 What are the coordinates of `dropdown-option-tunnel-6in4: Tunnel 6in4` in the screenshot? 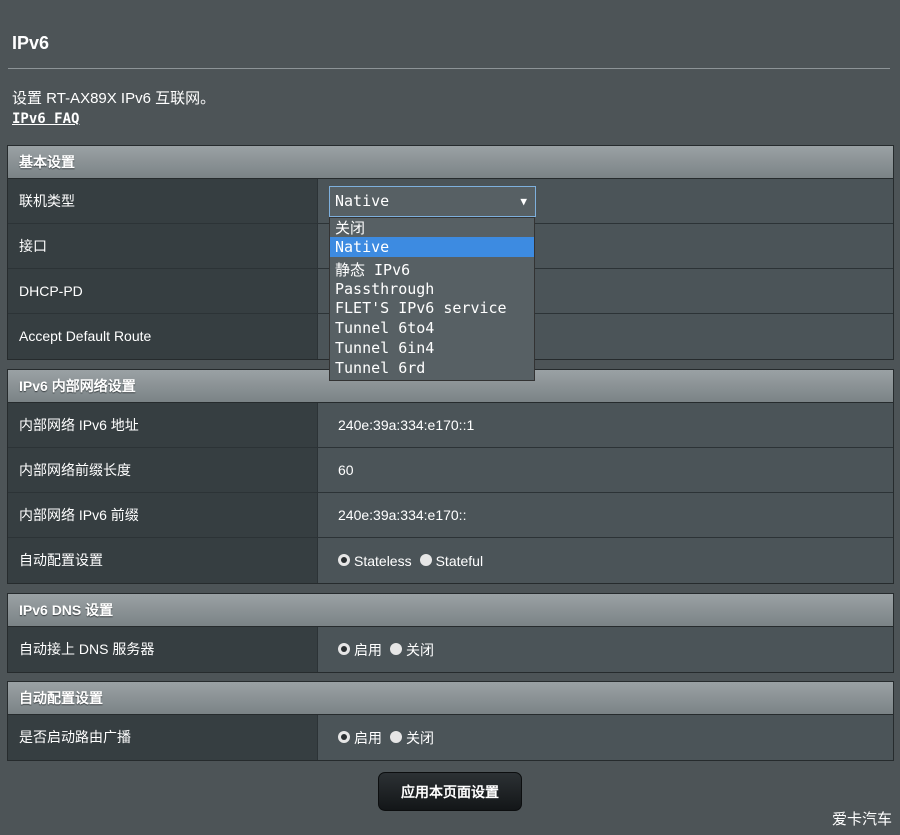 It's located at (432, 348).